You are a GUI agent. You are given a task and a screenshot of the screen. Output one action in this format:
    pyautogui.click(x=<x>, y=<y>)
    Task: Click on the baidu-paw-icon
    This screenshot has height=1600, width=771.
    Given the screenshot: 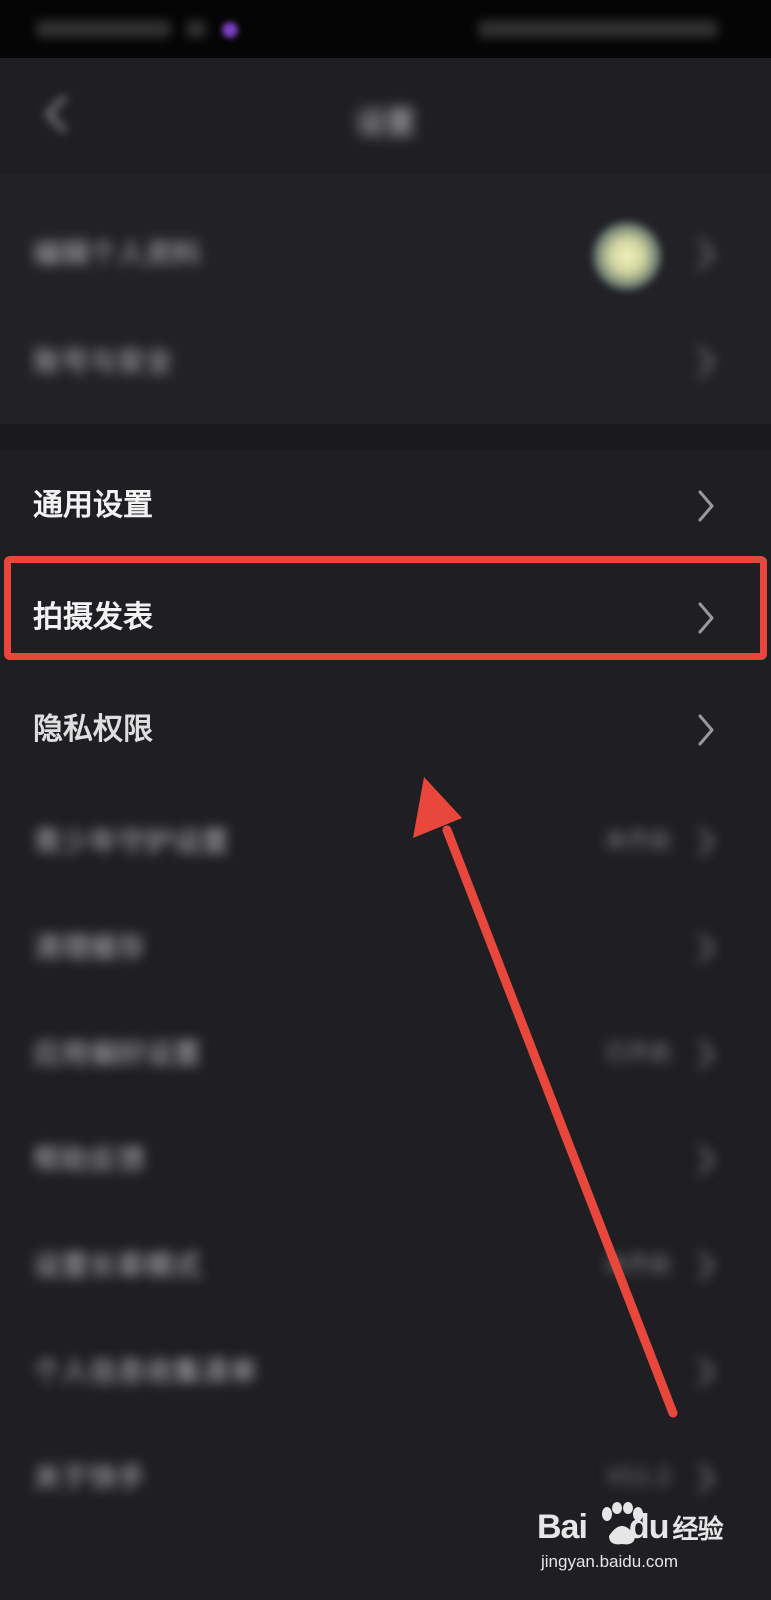 What is the action you would take?
    pyautogui.click(x=622, y=1523)
    